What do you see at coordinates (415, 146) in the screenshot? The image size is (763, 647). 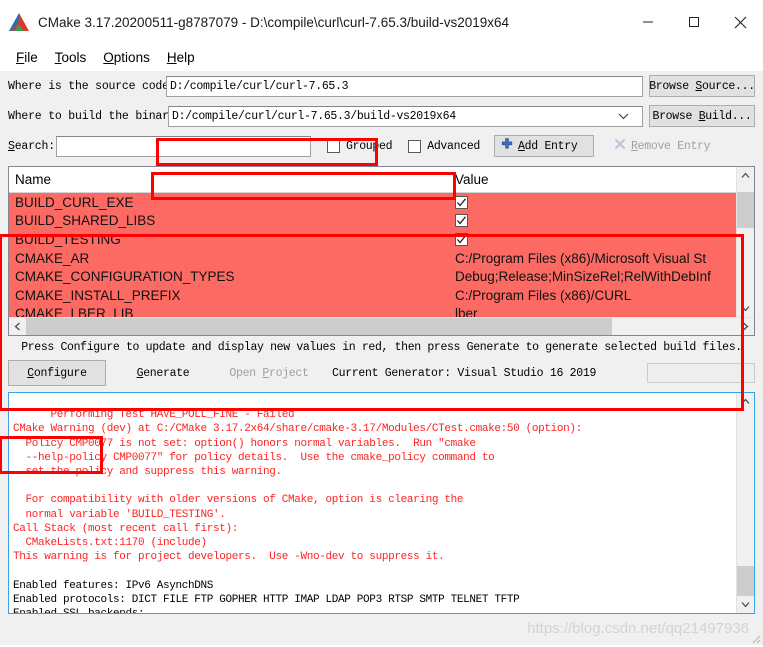 I see `advanced-checkbox` at bounding box center [415, 146].